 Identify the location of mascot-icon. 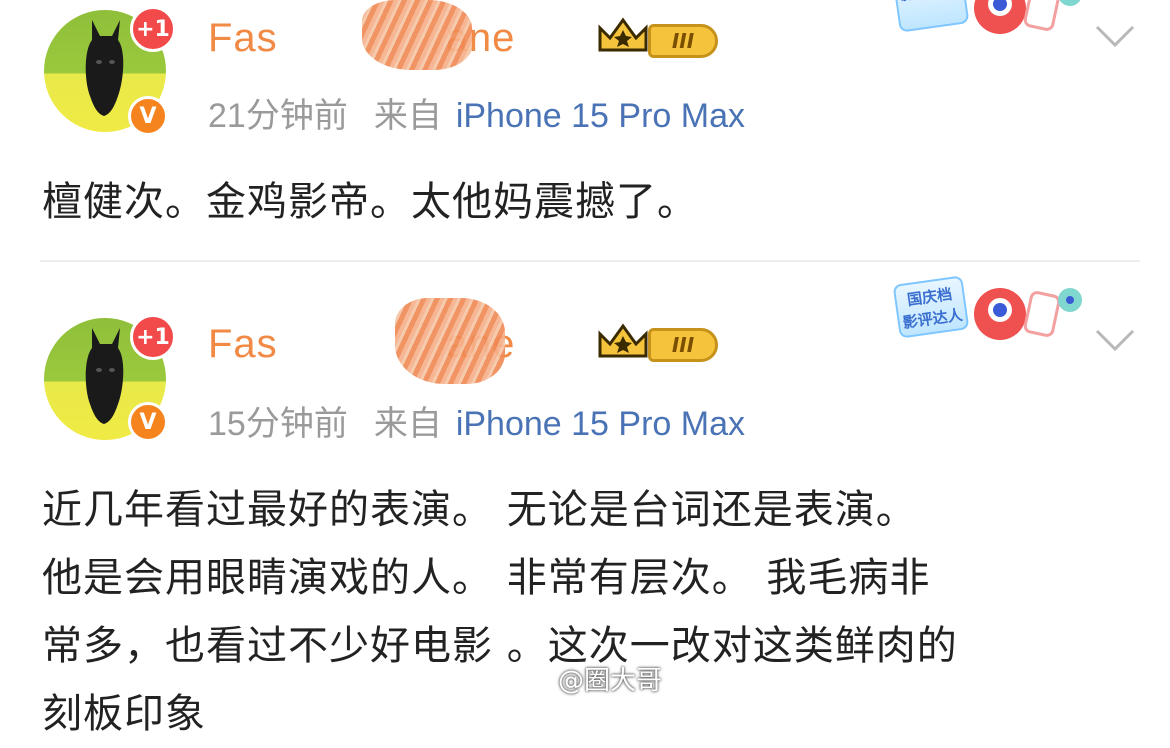
(1028, 314).